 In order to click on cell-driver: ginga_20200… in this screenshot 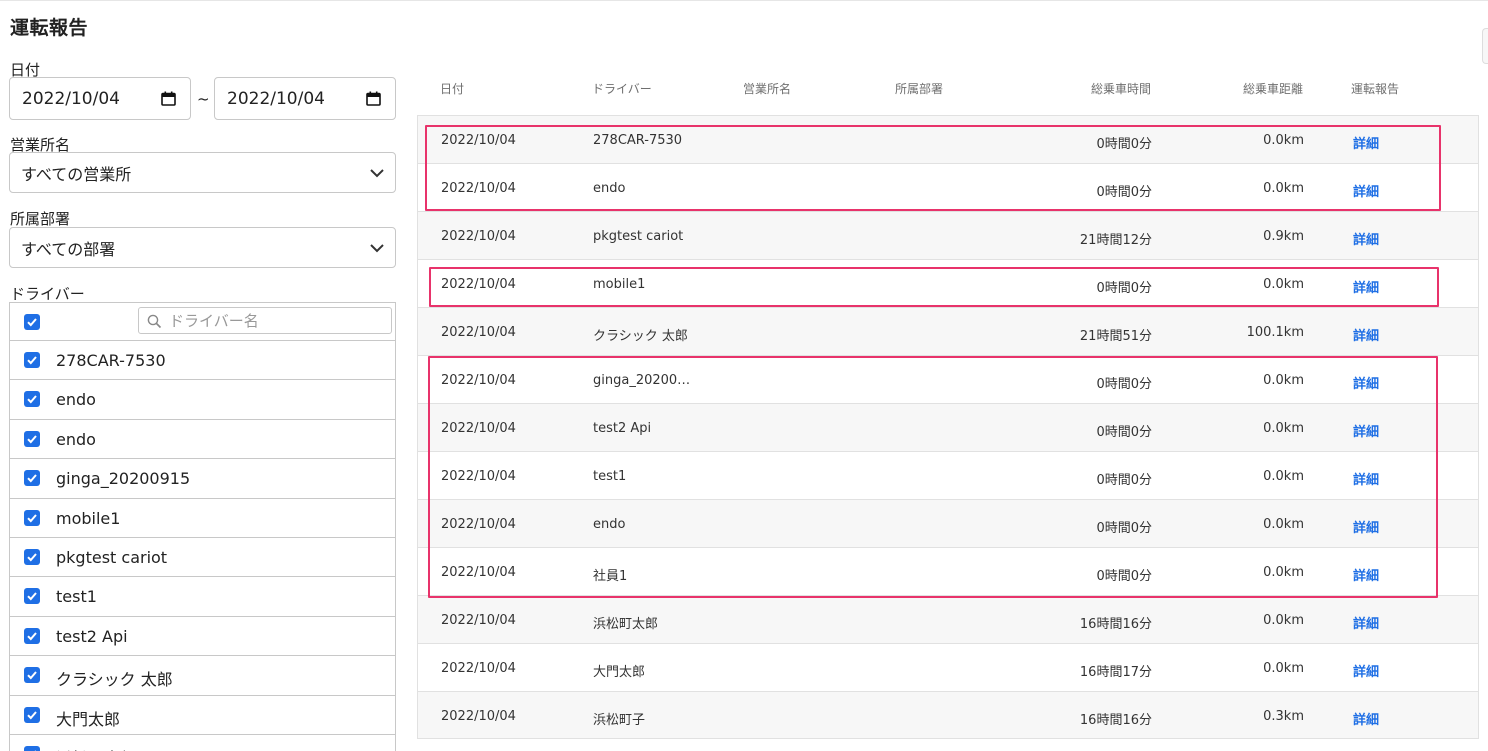, I will do `click(642, 380)`.